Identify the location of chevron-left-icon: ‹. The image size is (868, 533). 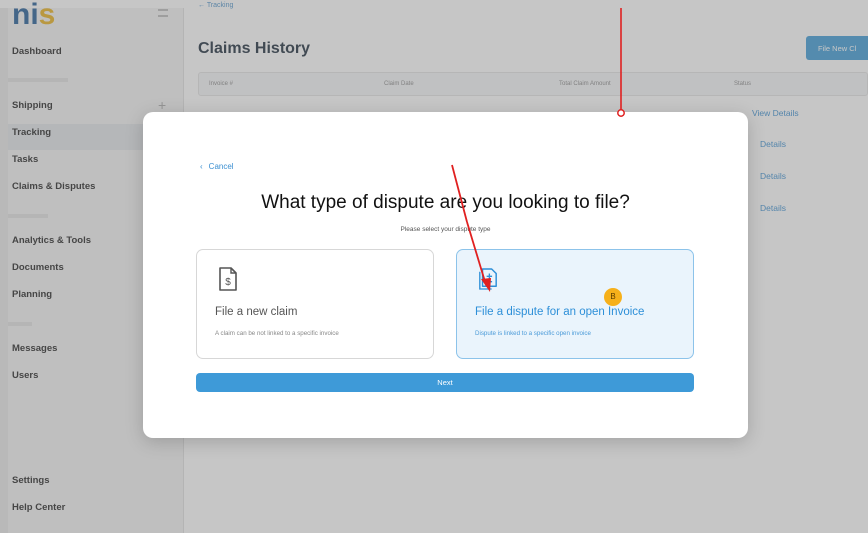
(201, 166).